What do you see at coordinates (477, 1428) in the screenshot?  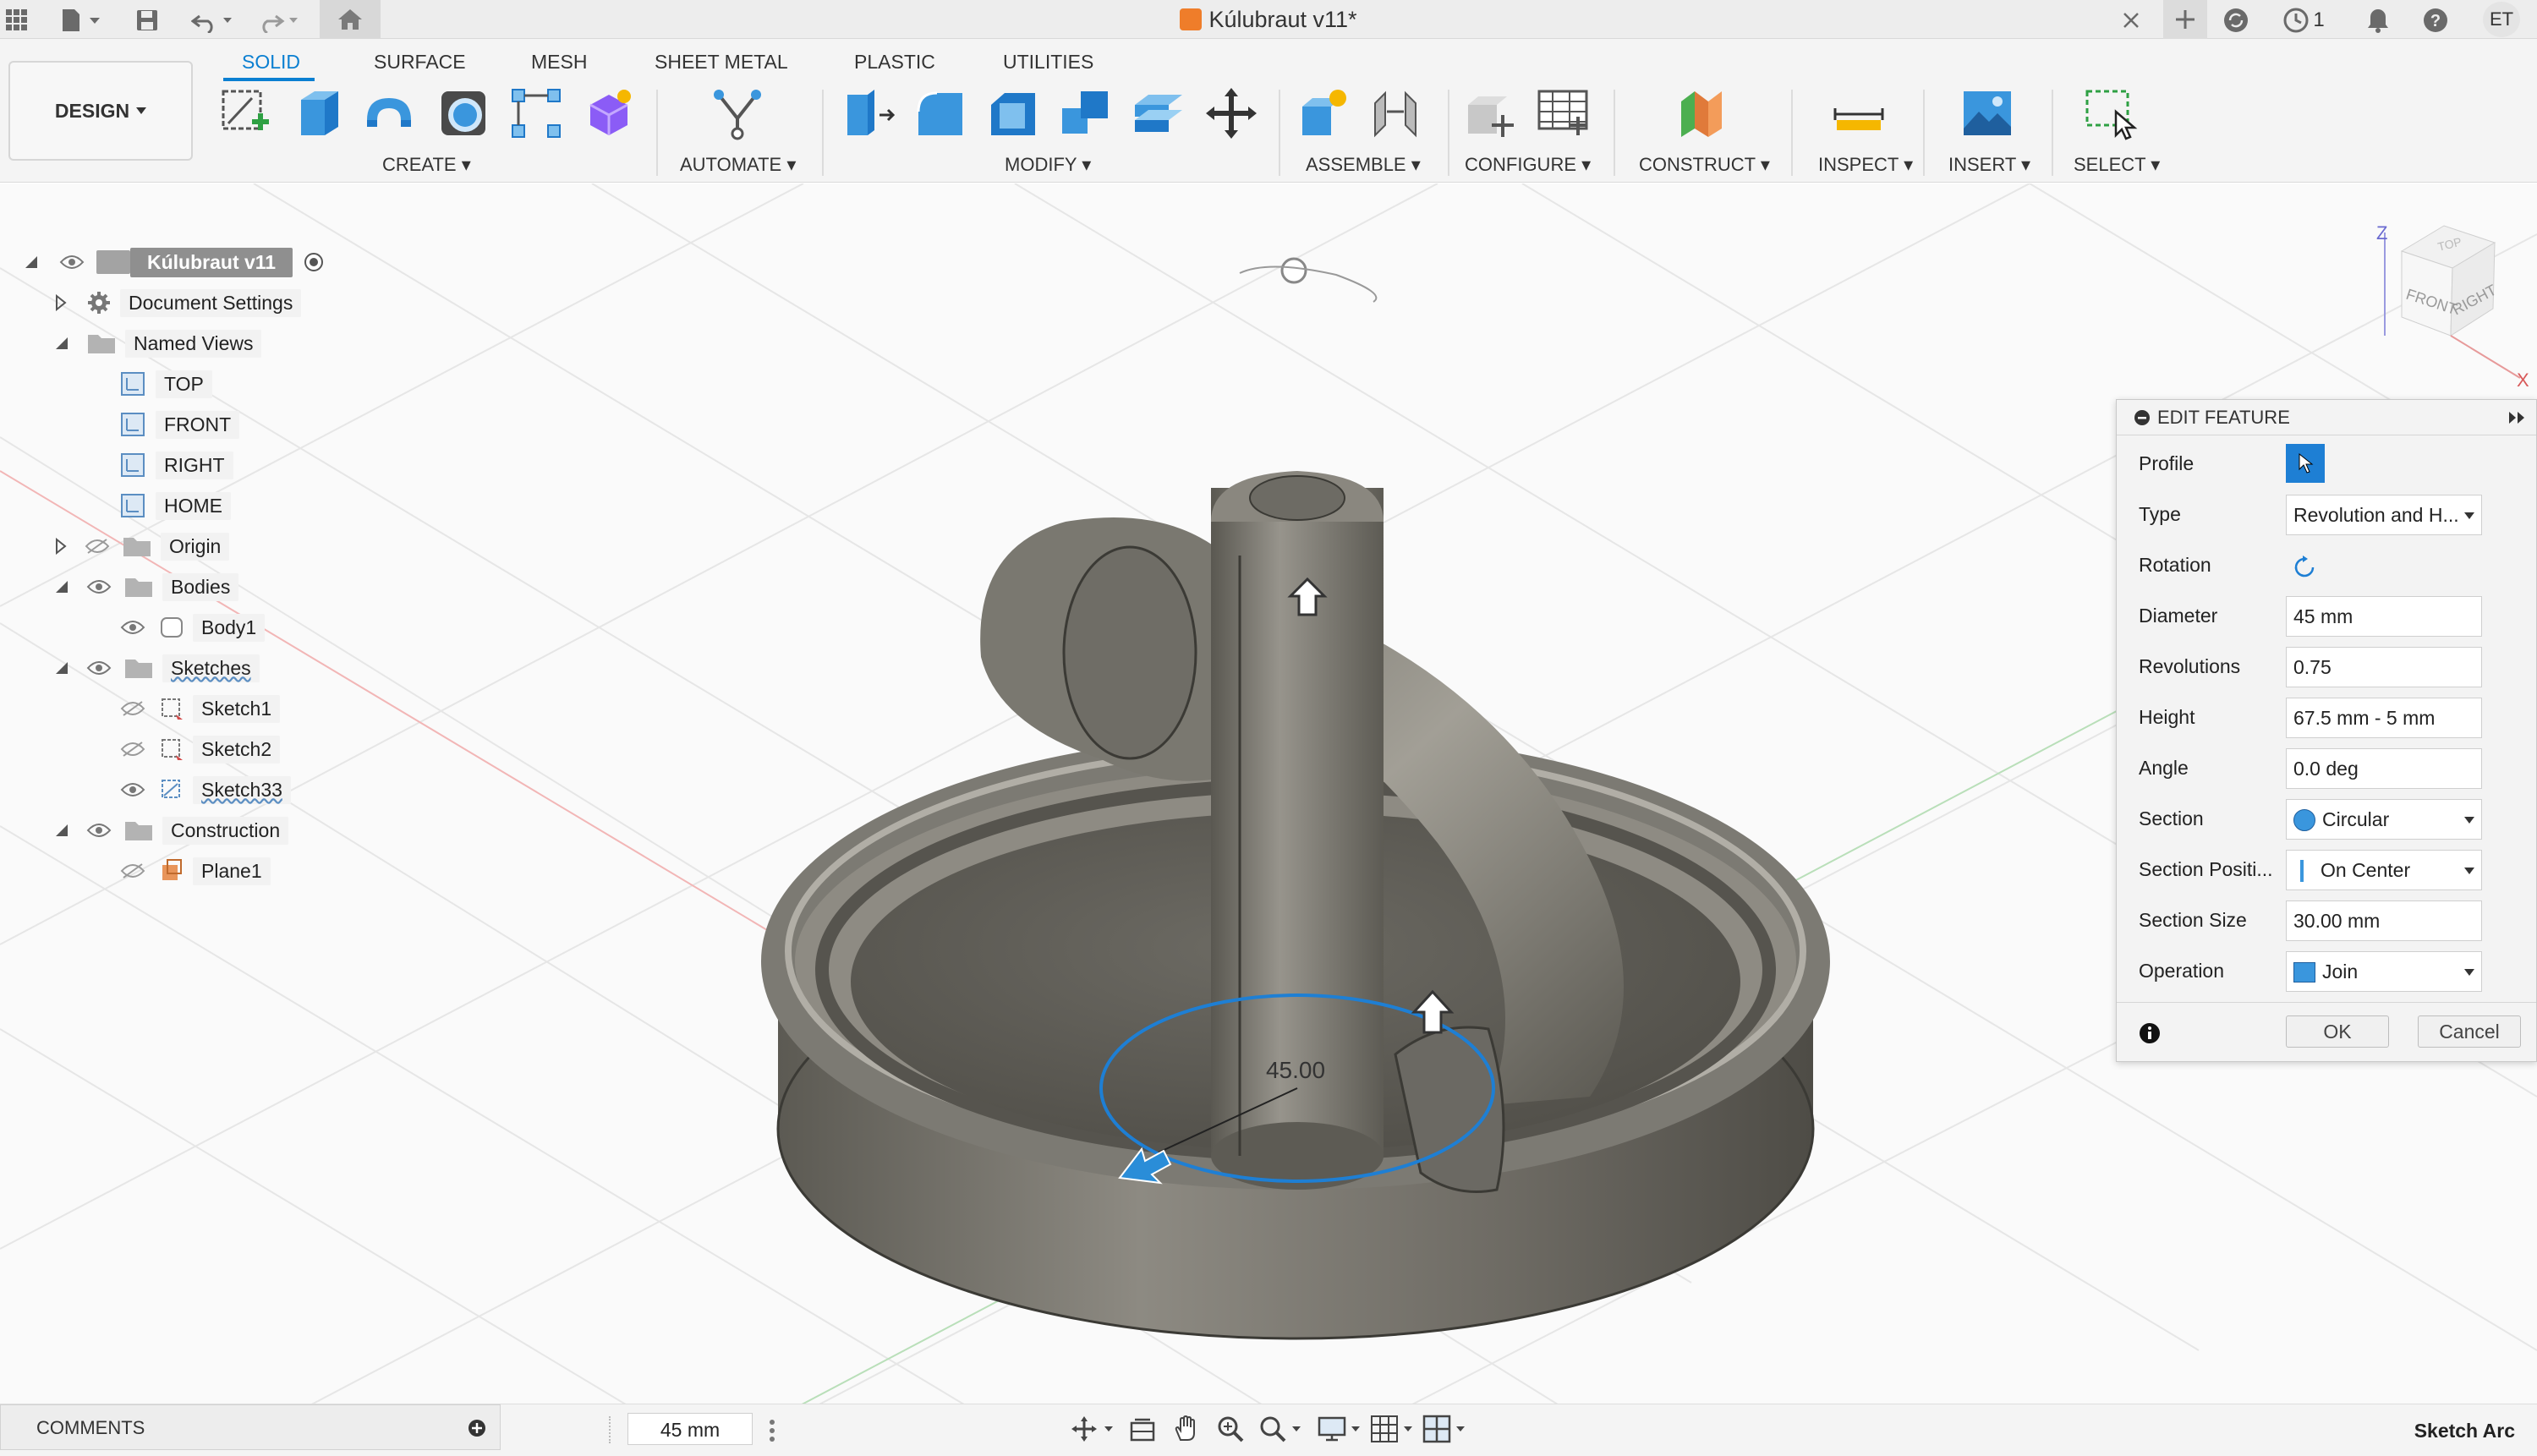 I see `add-comment-icon` at bounding box center [477, 1428].